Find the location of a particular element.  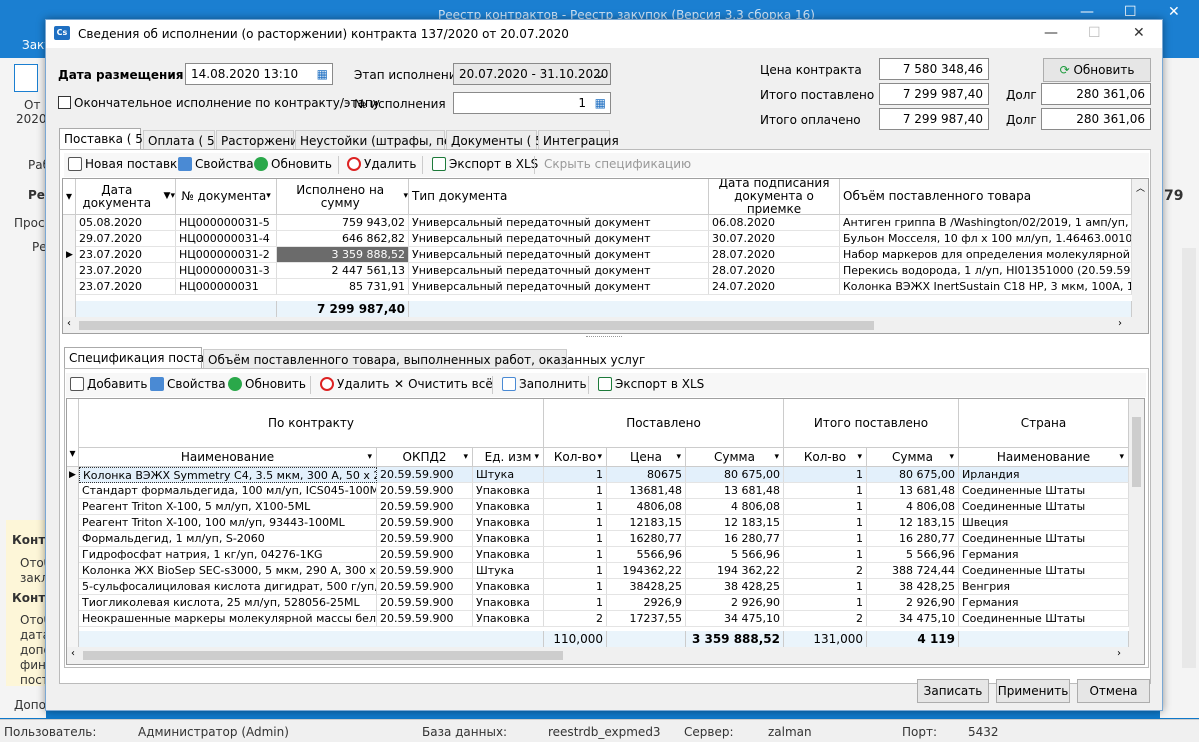

save-button: Записать is located at coordinates (953, 691).